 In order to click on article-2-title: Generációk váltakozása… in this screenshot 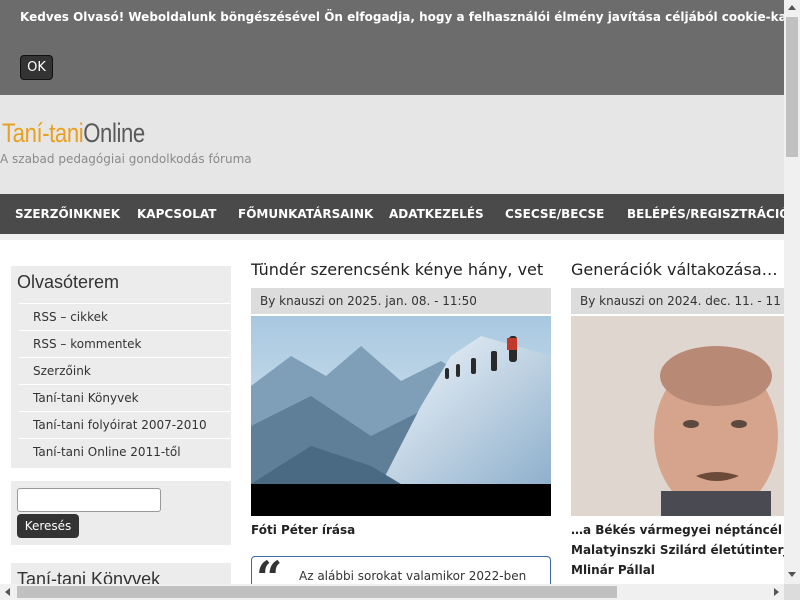, I will do `click(677, 269)`.